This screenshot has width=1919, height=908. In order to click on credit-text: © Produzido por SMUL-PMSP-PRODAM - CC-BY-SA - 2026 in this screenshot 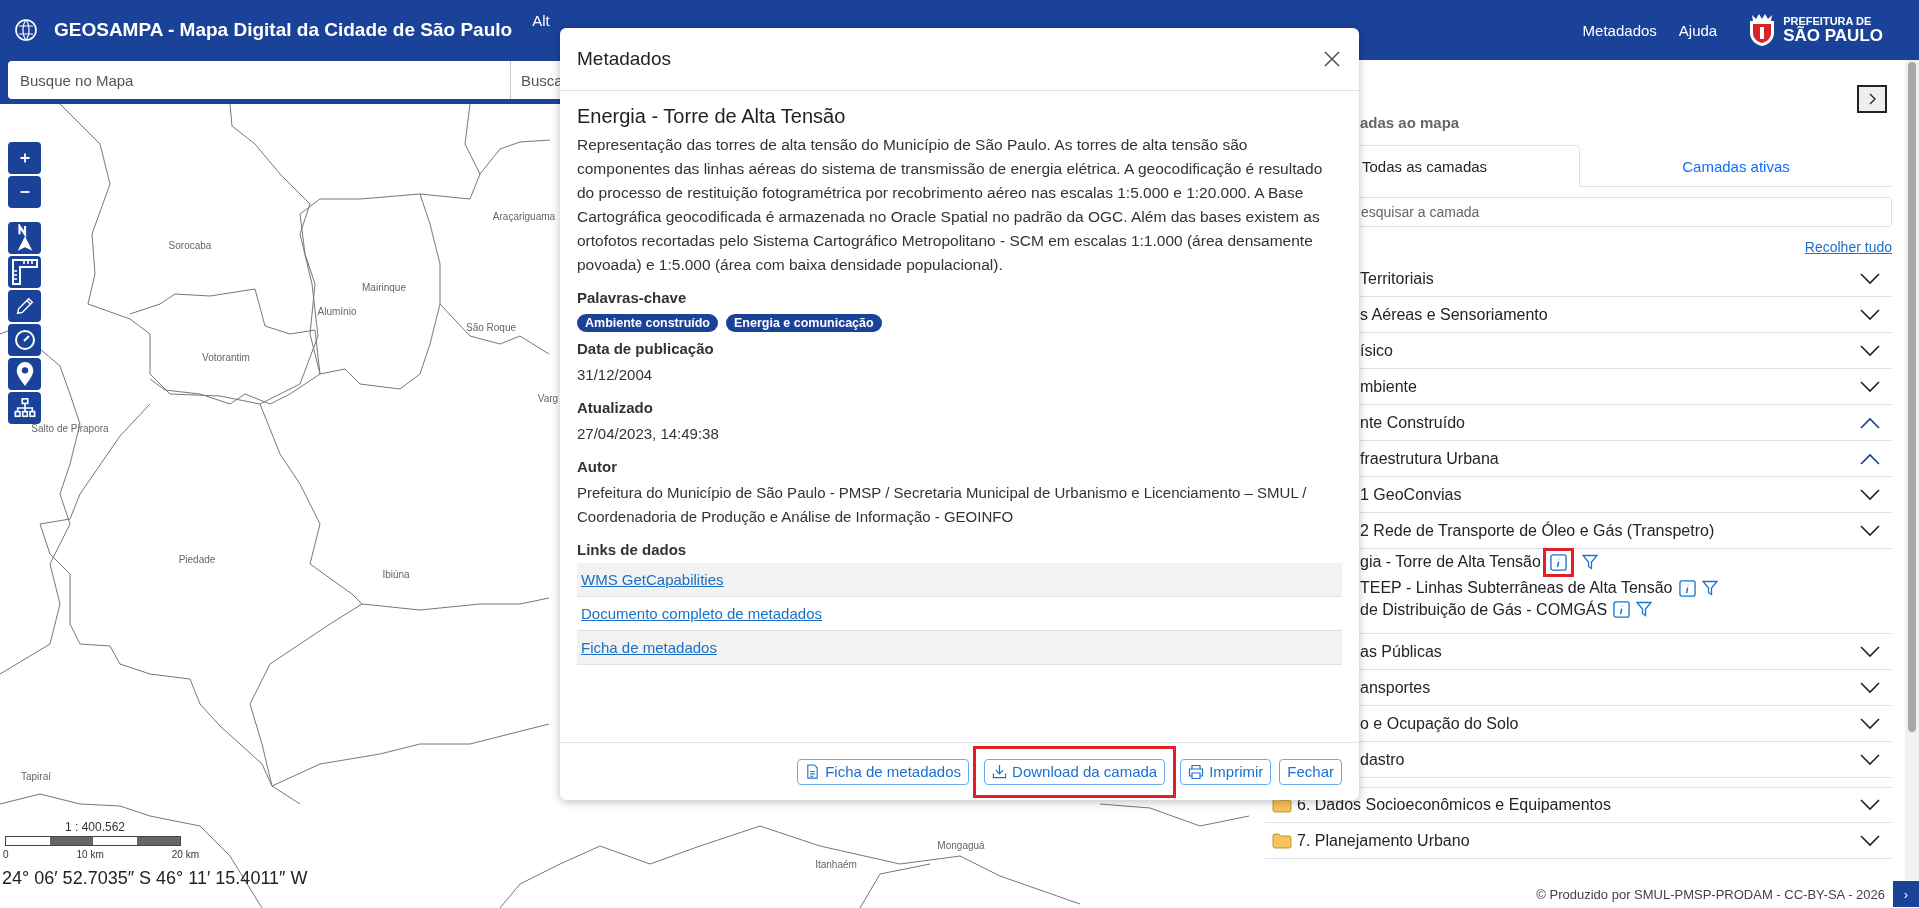, I will do `click(1710, 894)`.